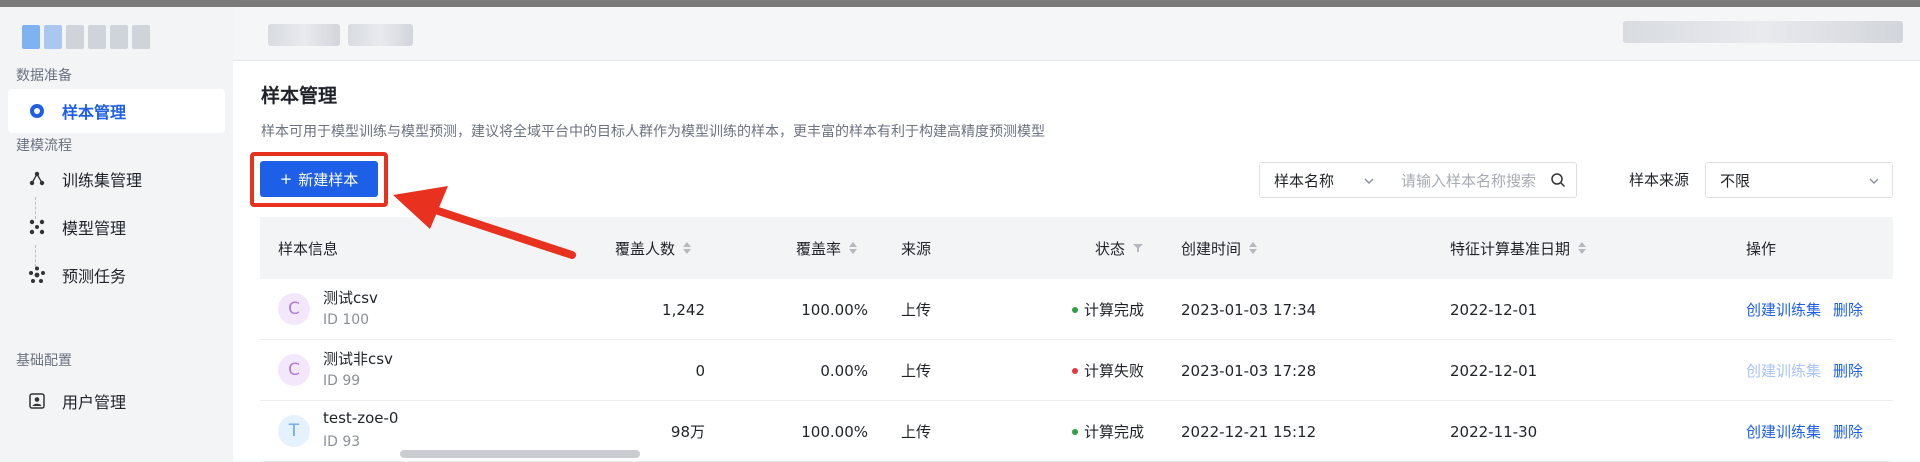 The width and height of the screenshot is (1920, 462). What do you see at coordinates (1494, 431) in the screenshot?
I see `base-date: 2022-11-30` at bounding box center [1494, 431].